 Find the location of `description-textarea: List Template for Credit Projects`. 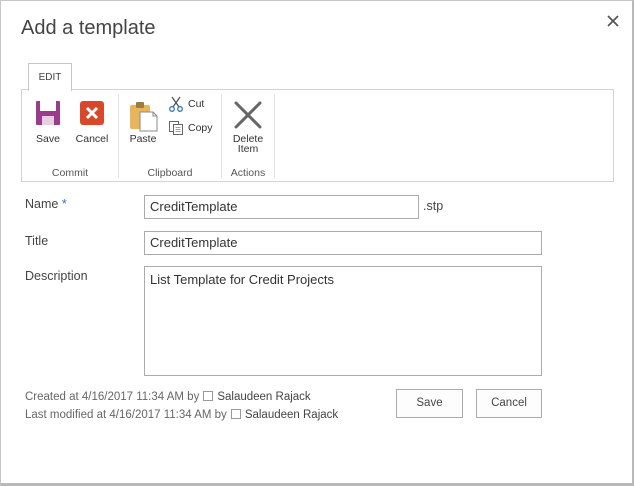

description-textarea: List Template for Credit Projects is located at coordinates (343, 321).